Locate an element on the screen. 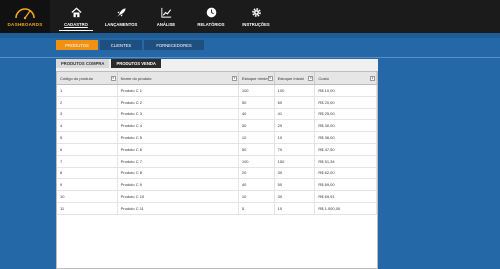  table-cell: R$ 51,34 is located at coordinates (346, 161).